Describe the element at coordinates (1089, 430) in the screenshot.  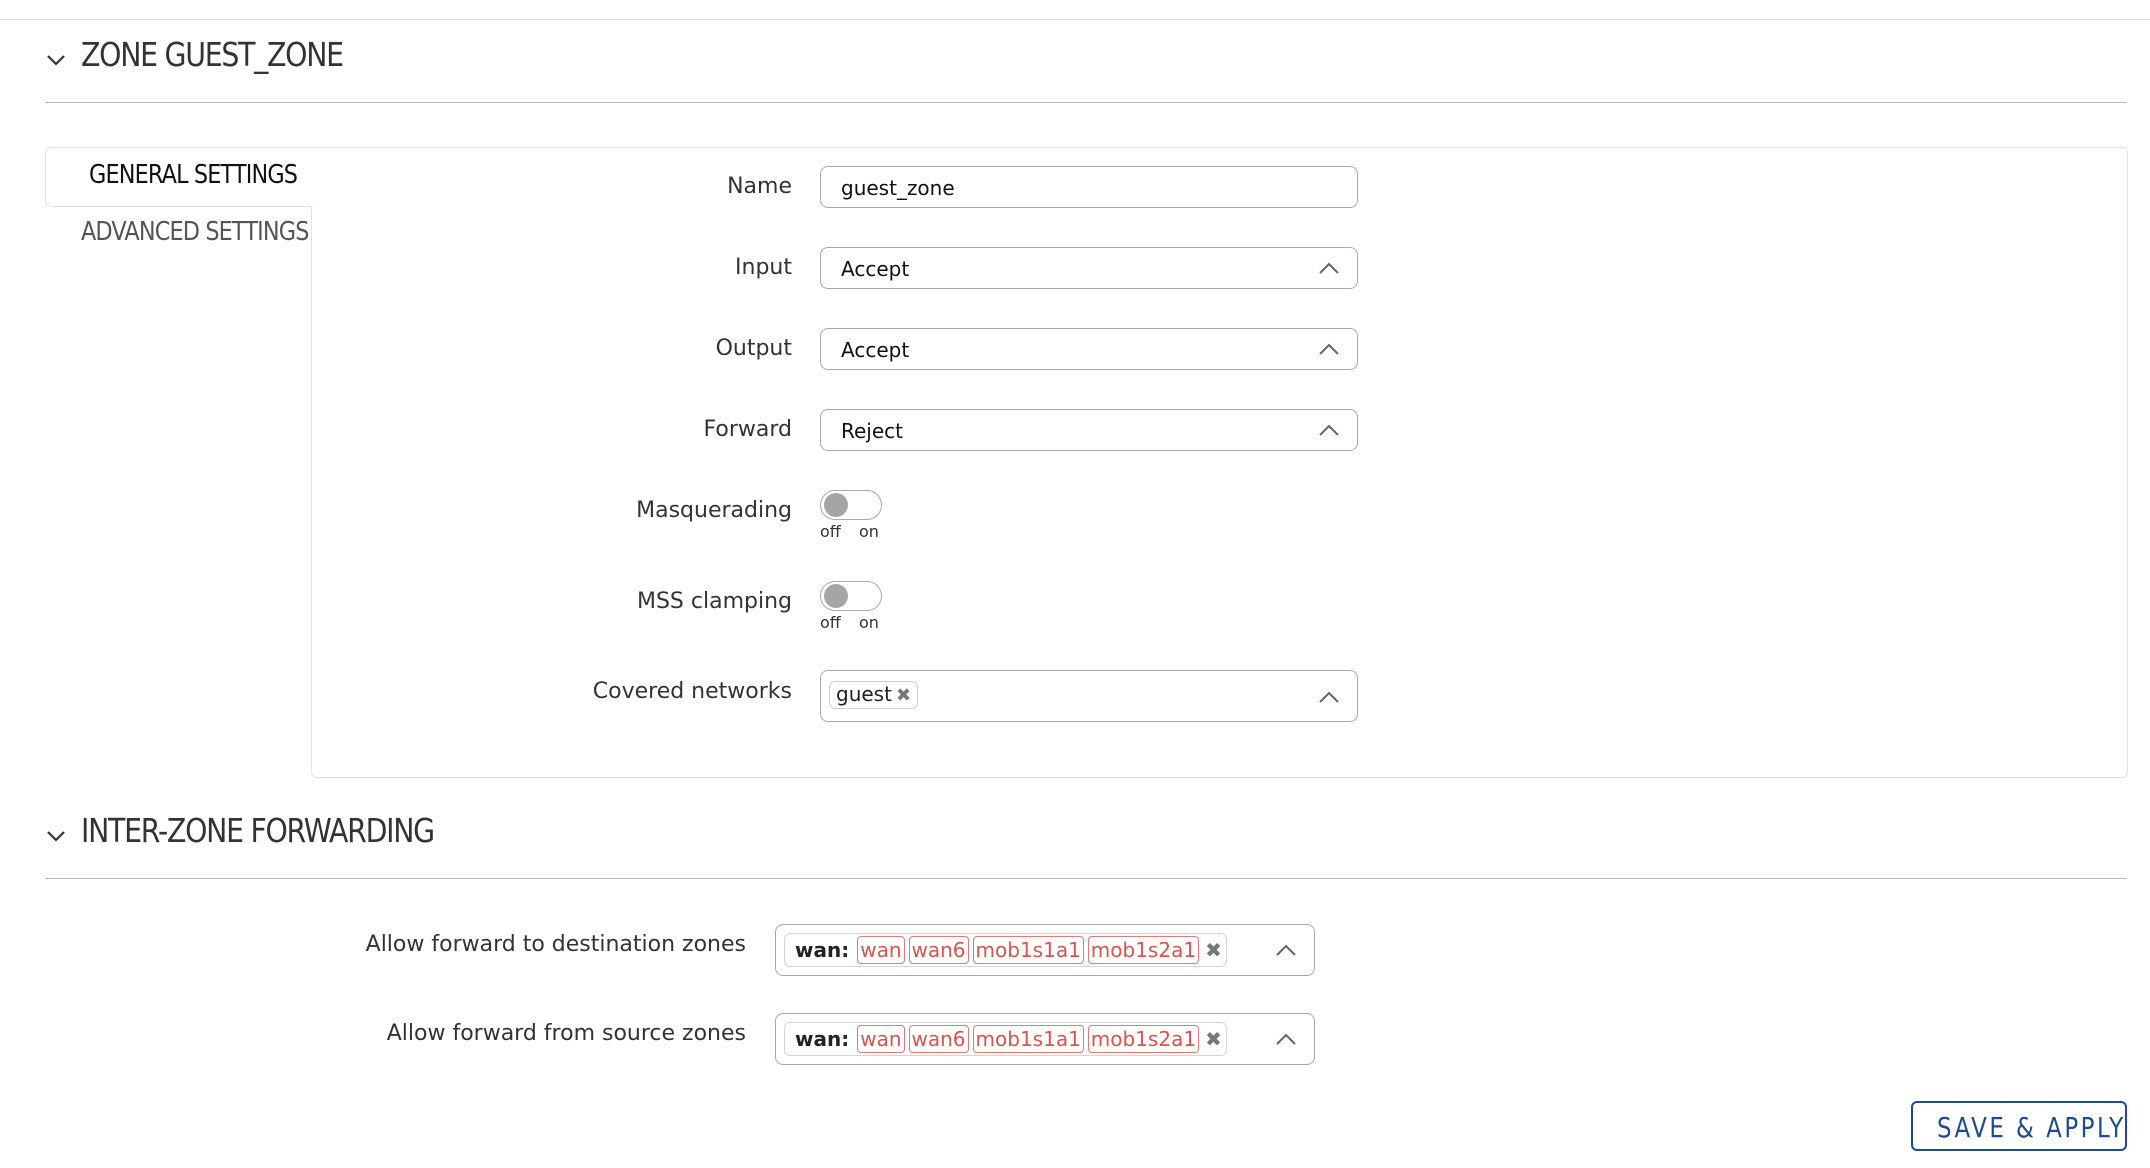
I see `forward-select: Reject` at that location.